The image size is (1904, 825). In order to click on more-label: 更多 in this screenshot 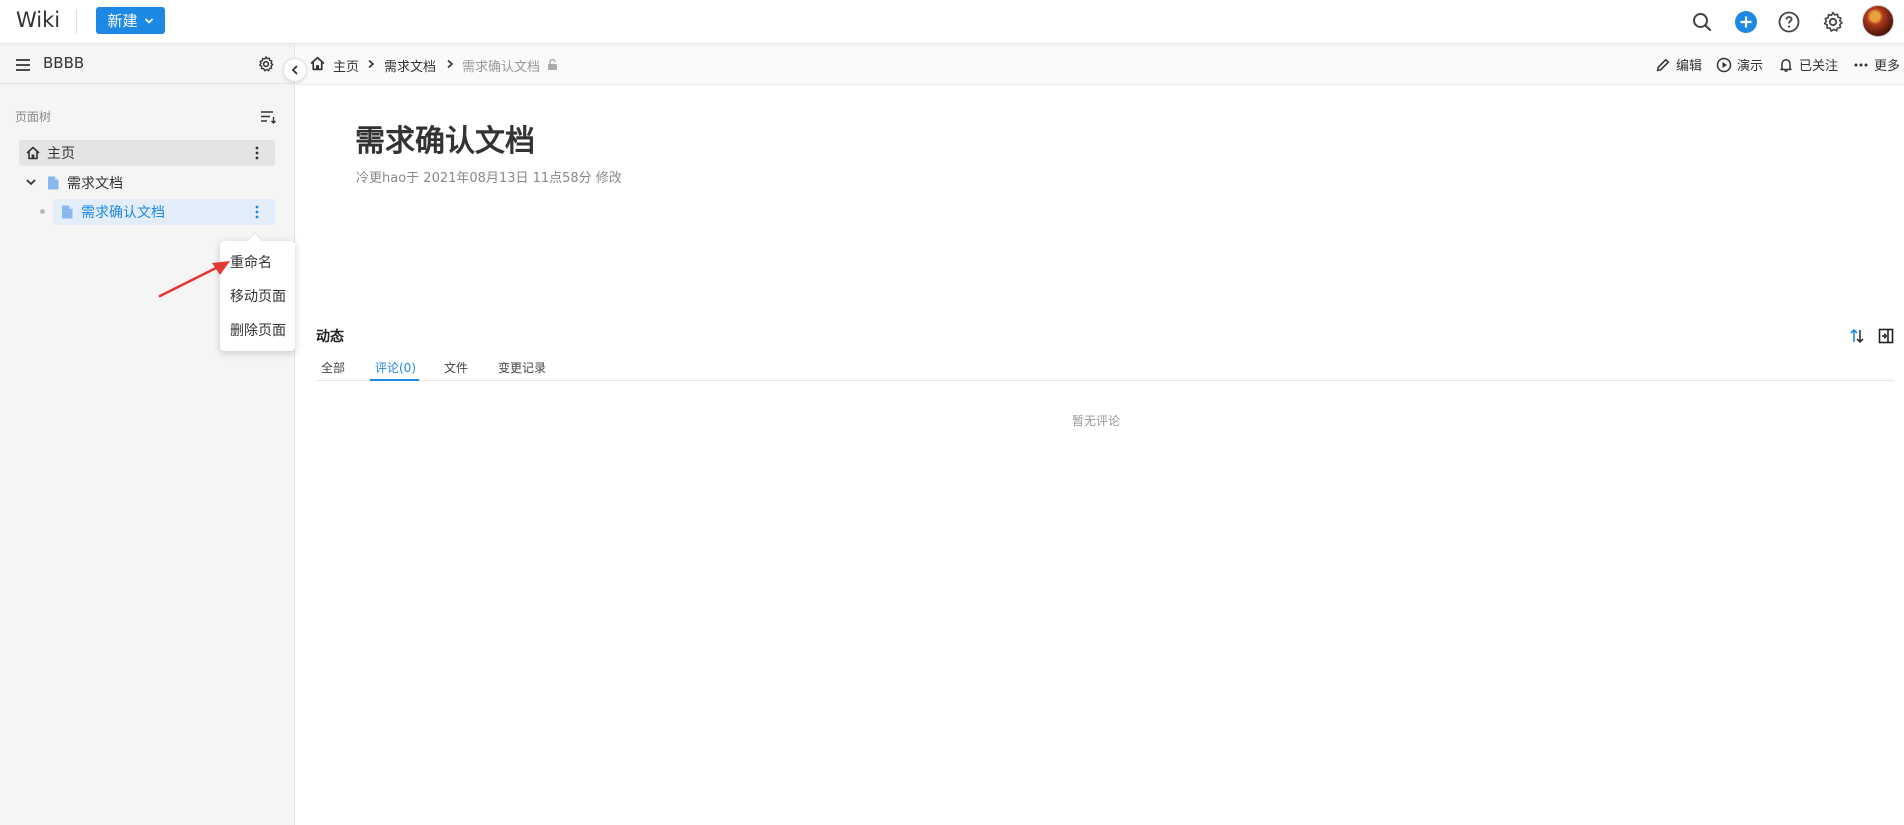, I will do `click(1887, 66)`.